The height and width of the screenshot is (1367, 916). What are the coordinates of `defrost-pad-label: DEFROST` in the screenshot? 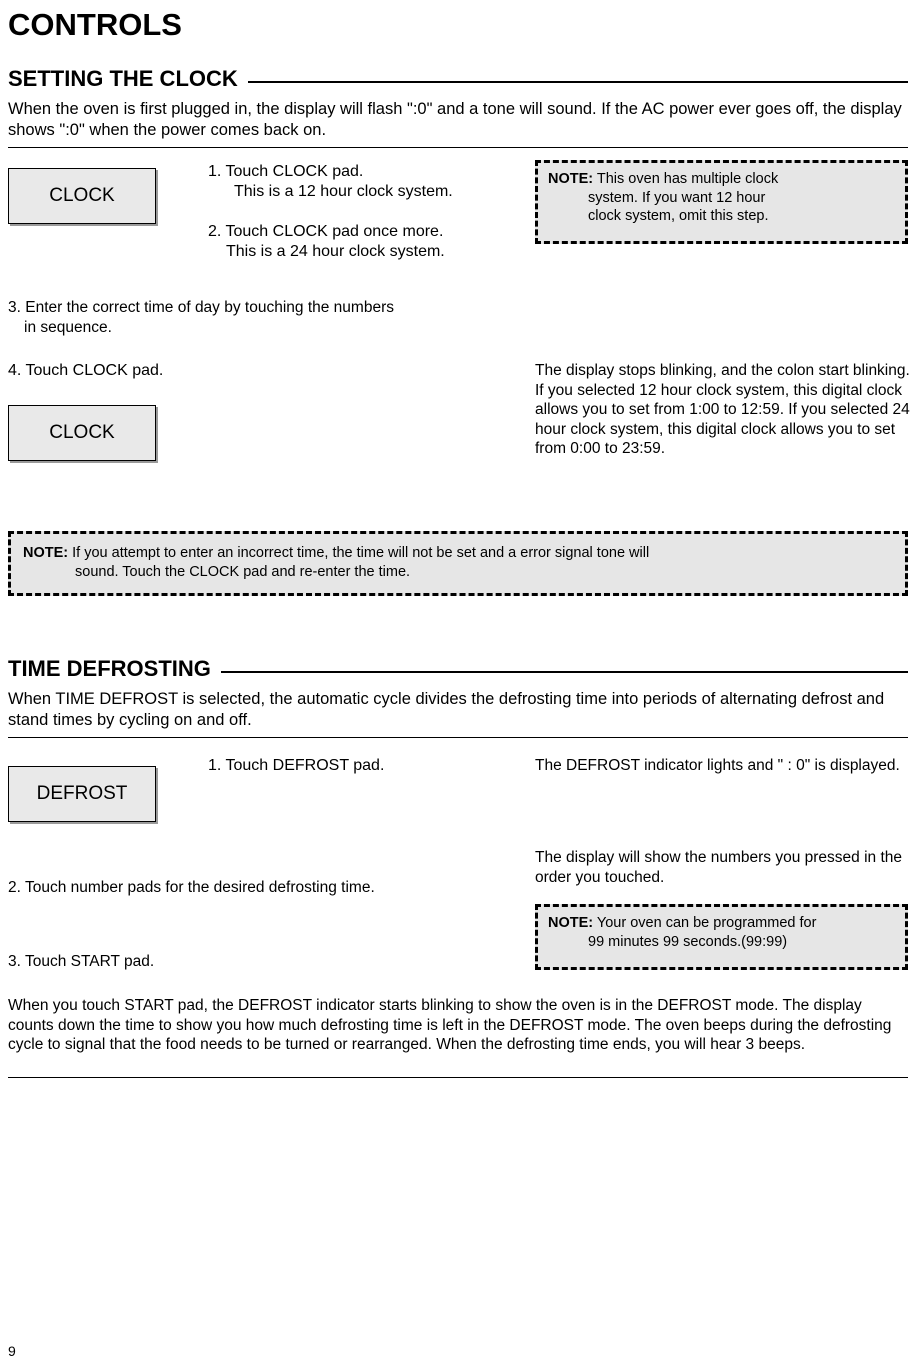 It's located at (82, 793).